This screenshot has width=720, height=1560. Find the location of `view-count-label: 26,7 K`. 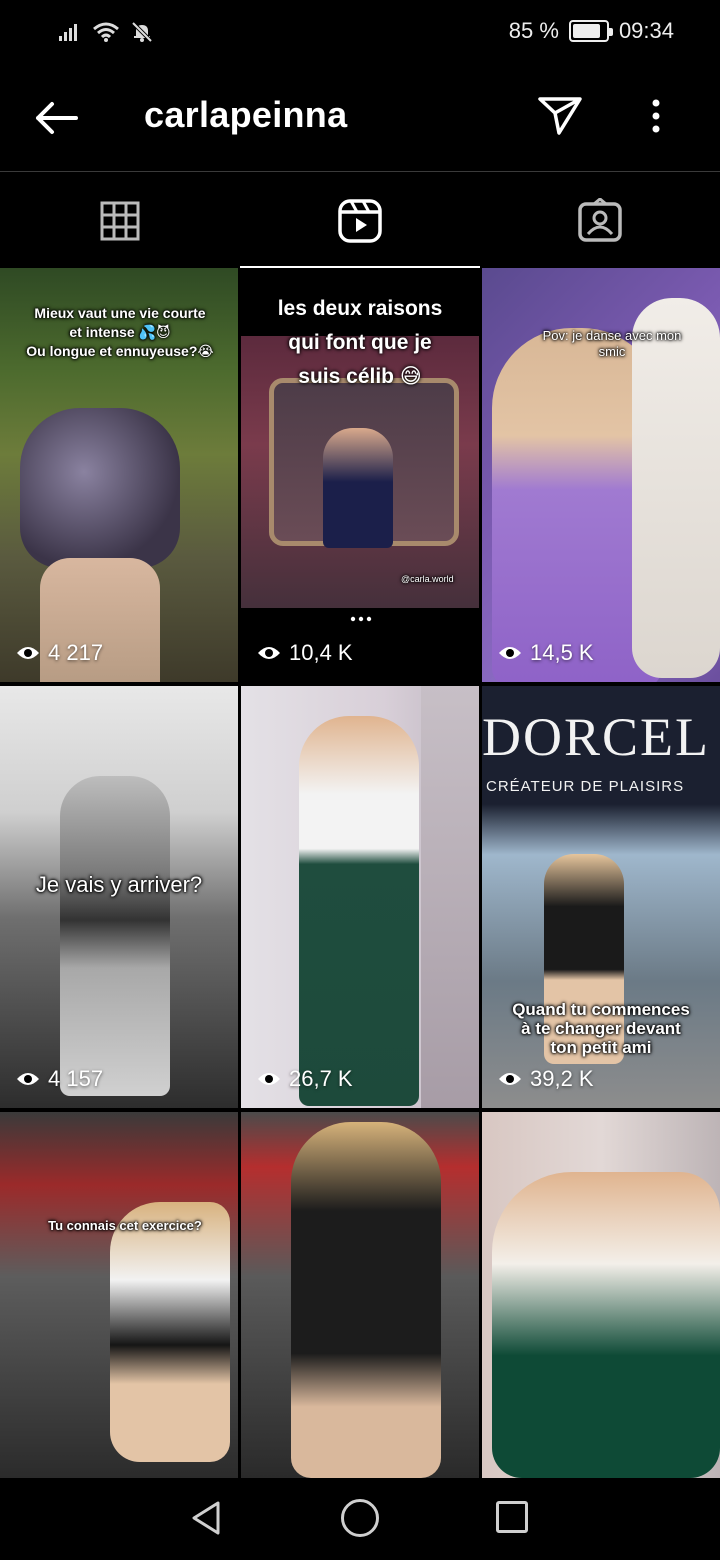

view-count-label: 26,7 K is located at coordinates (321, 1078).